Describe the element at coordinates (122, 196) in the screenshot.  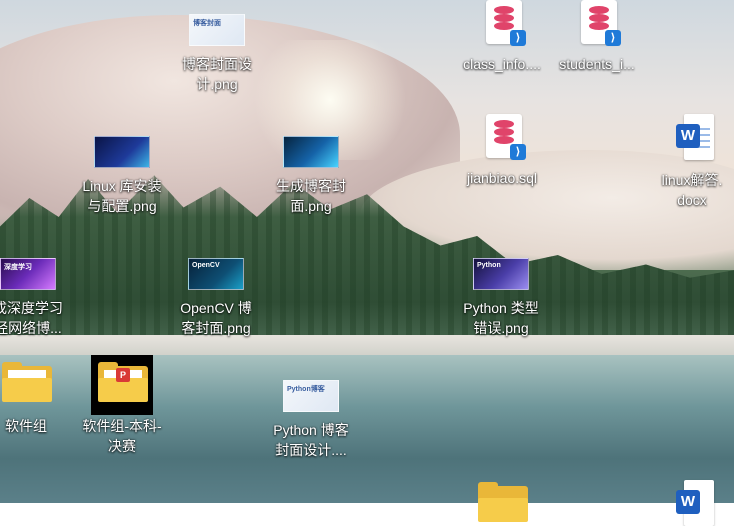
I see `icon-label: Linux 库安装 与配置.png` at that location.